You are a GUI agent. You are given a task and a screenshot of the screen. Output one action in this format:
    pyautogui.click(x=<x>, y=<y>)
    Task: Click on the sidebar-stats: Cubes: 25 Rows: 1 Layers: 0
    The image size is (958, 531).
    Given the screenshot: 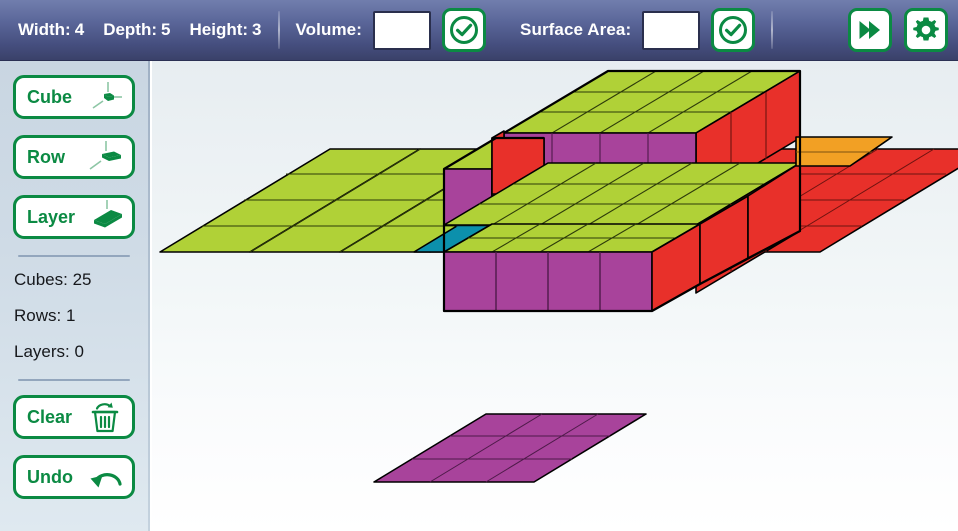 What is the action you would take?
    pyautogui.click(x=74, y=315)
    